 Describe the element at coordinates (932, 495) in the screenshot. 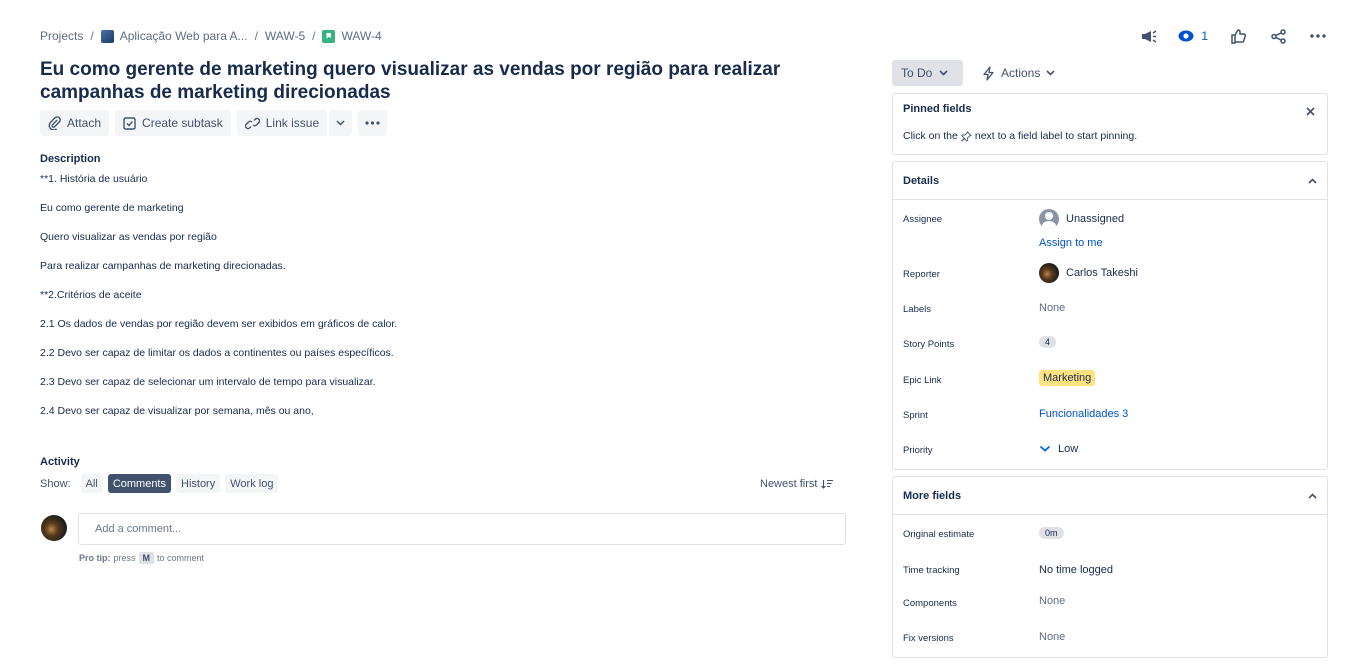

I see `more-fields-title: More fields` at that location.